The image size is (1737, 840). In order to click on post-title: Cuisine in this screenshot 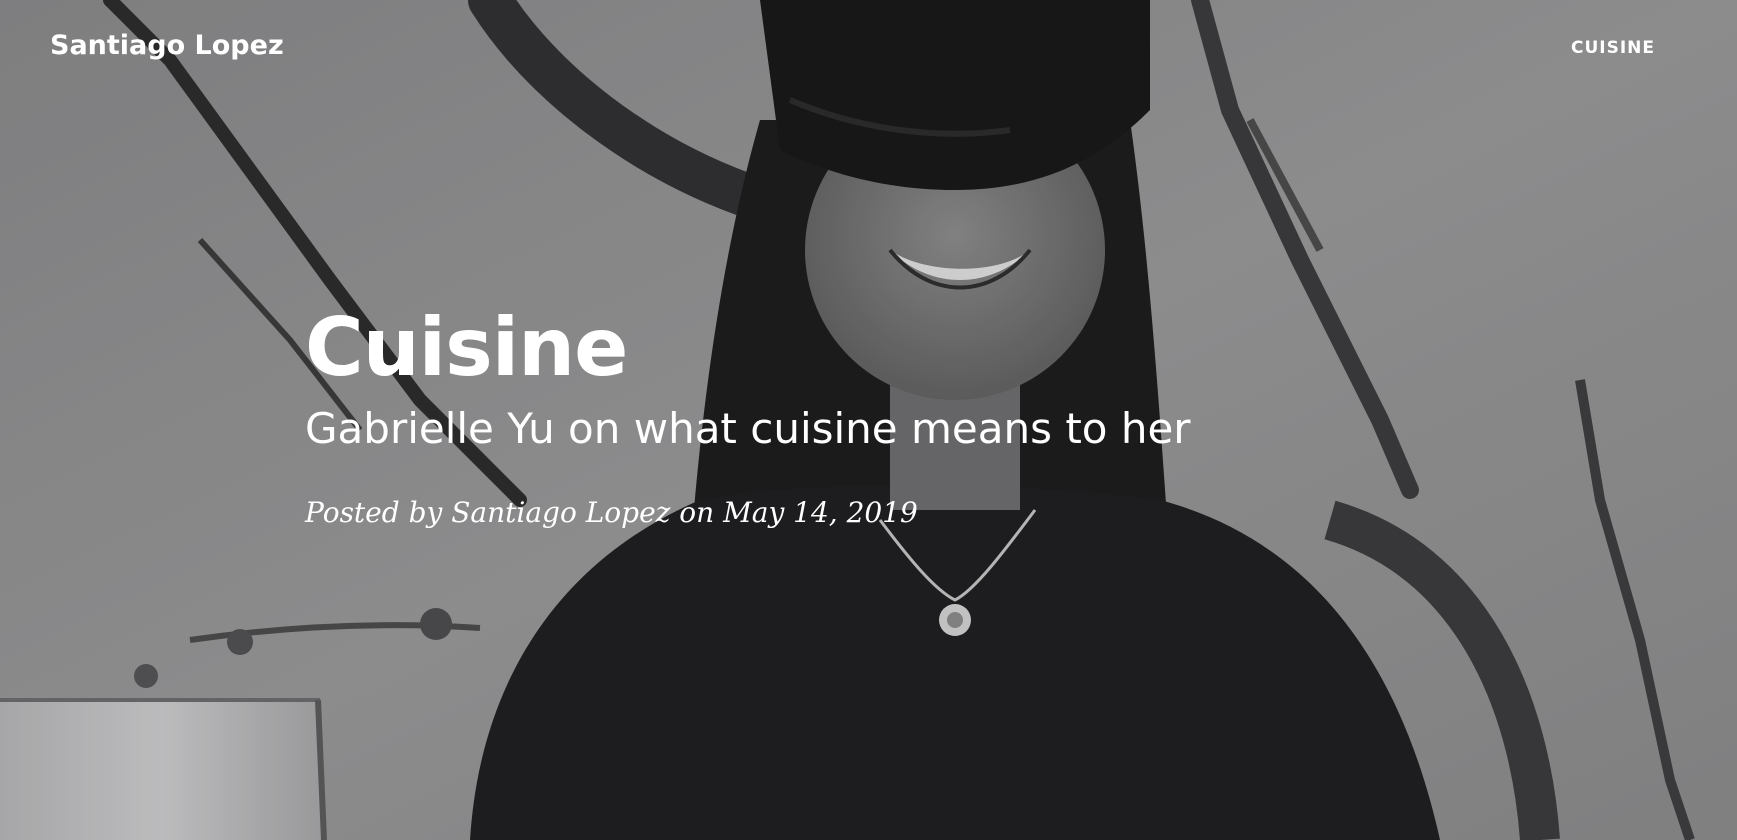, I will do `click(466, 347)`.